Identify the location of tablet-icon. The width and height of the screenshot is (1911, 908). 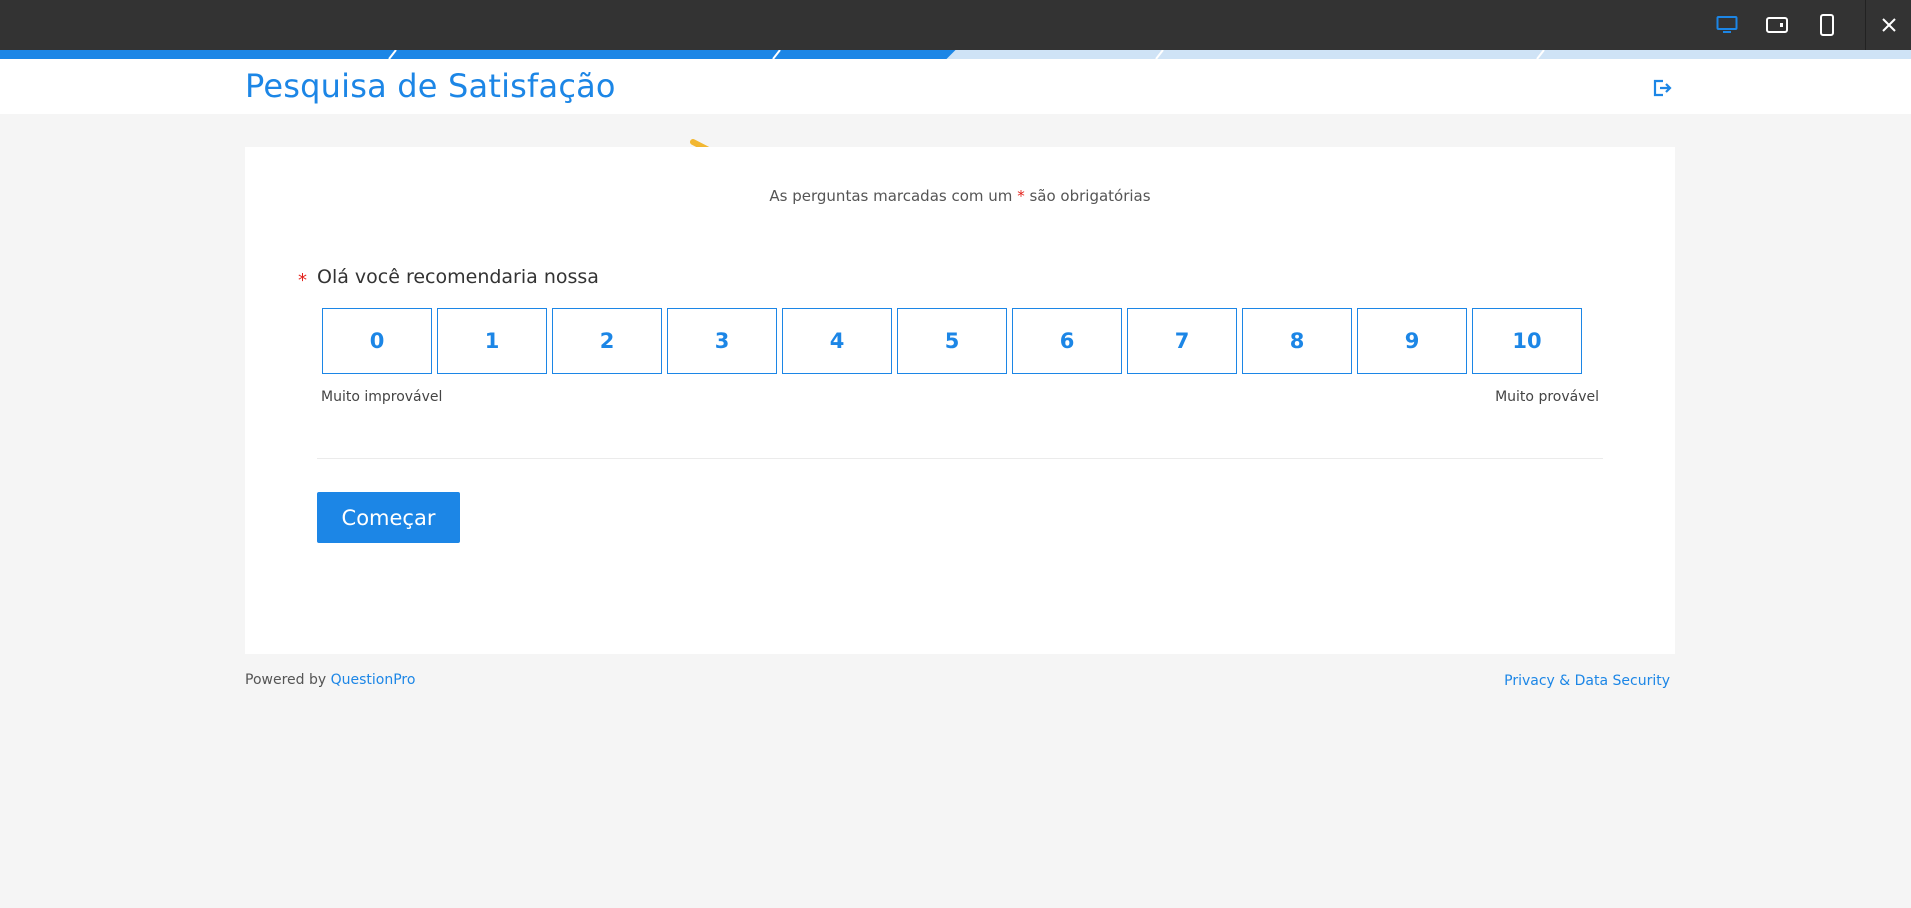
(1777, 25).